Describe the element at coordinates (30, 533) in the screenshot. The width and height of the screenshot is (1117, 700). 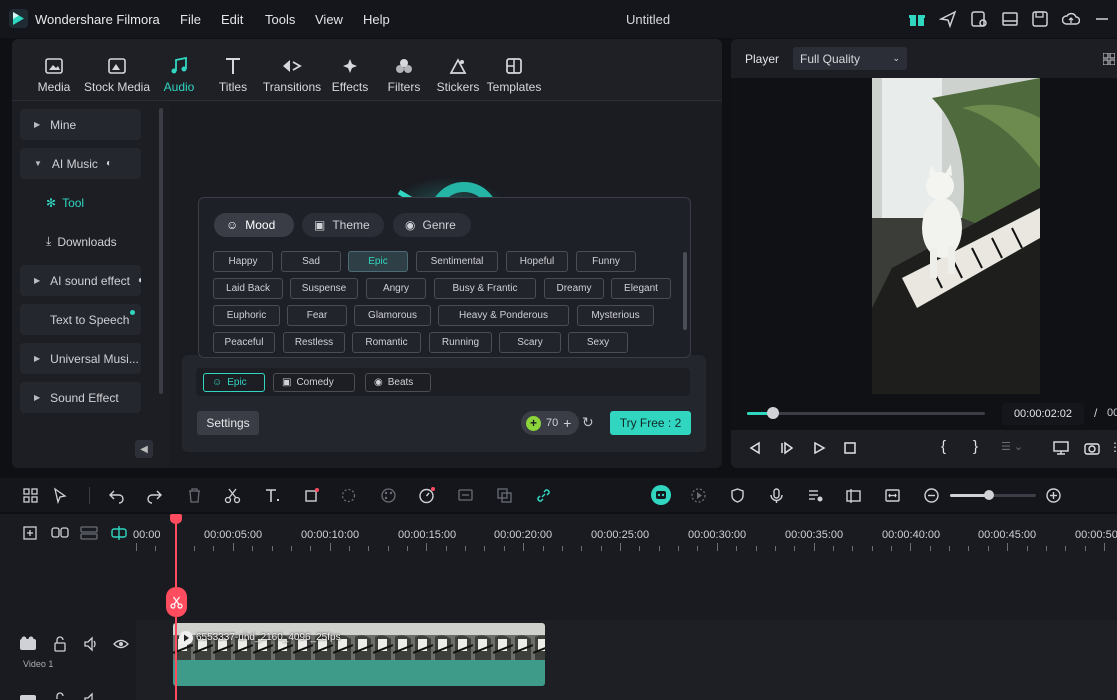
I see `add-track-icon` at that location.